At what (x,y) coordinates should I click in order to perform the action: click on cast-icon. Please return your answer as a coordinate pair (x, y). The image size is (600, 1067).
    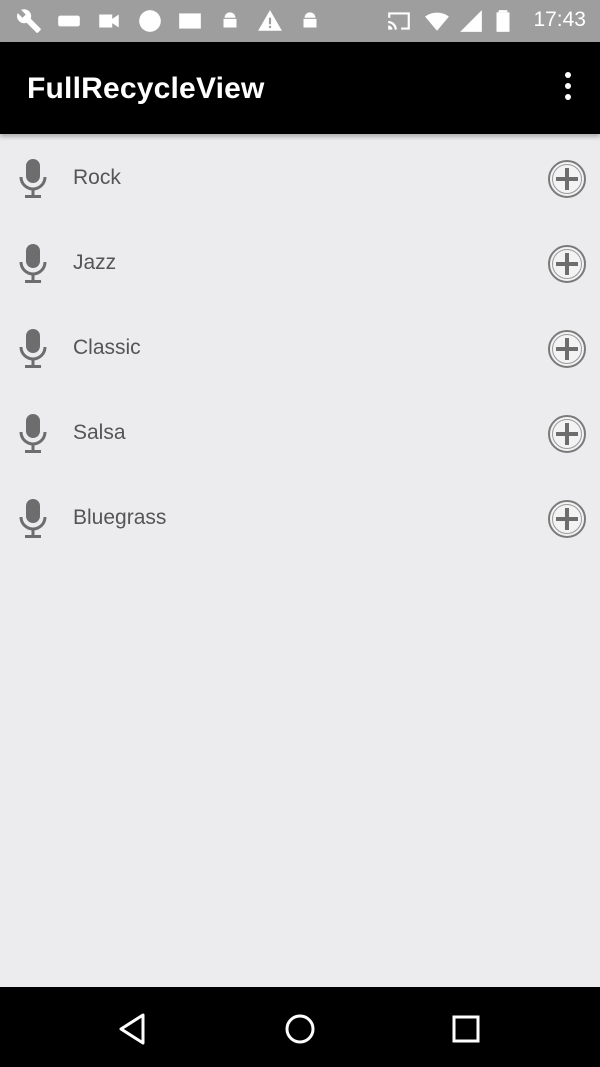
    Looking at the image, I should click on (399, 21).